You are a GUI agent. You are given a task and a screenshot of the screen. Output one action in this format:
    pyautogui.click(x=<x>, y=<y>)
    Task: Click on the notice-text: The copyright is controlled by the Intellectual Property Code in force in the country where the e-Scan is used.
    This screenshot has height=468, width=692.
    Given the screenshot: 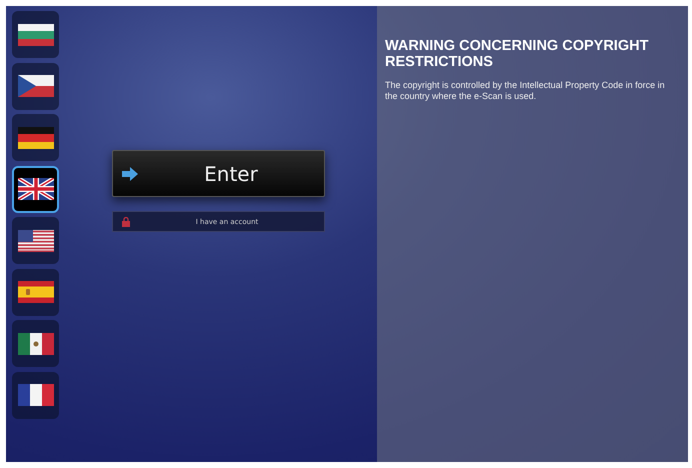 What is the action you would take?
    pyautogui.click(x=525, y=91)
    